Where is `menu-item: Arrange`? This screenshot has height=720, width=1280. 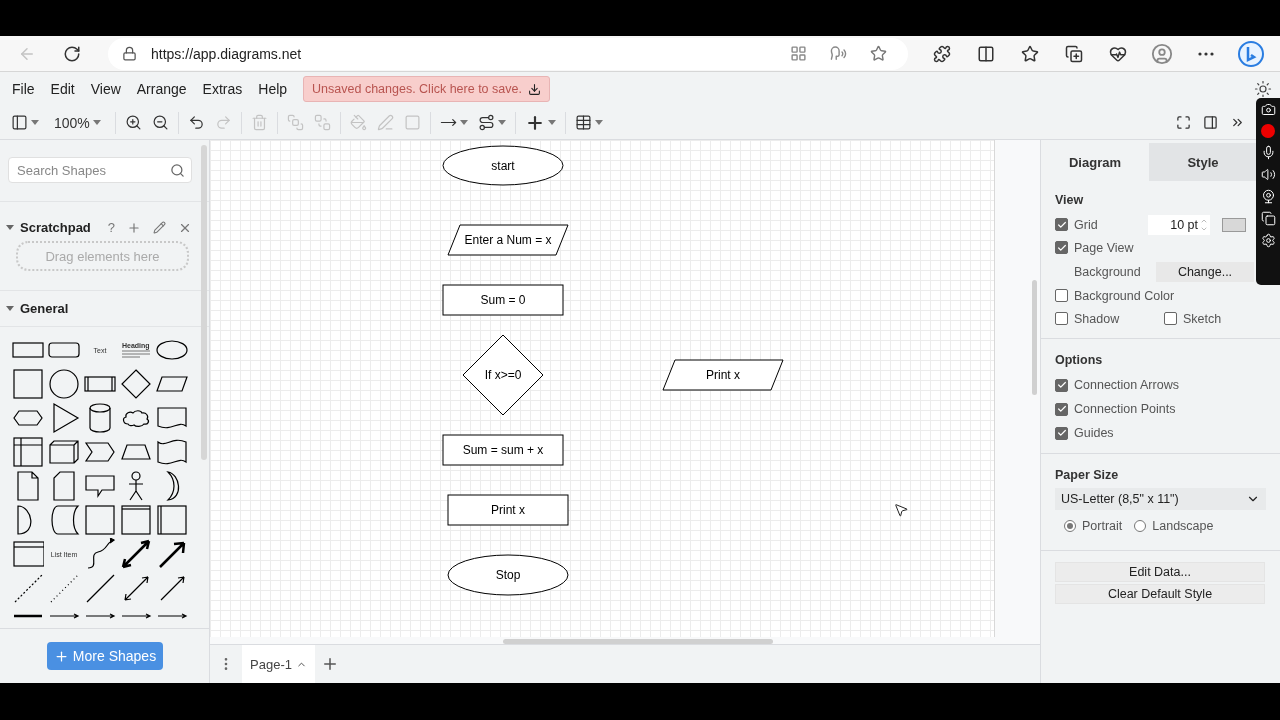 menu-item: Arrange is located at coordinates (161, 89).